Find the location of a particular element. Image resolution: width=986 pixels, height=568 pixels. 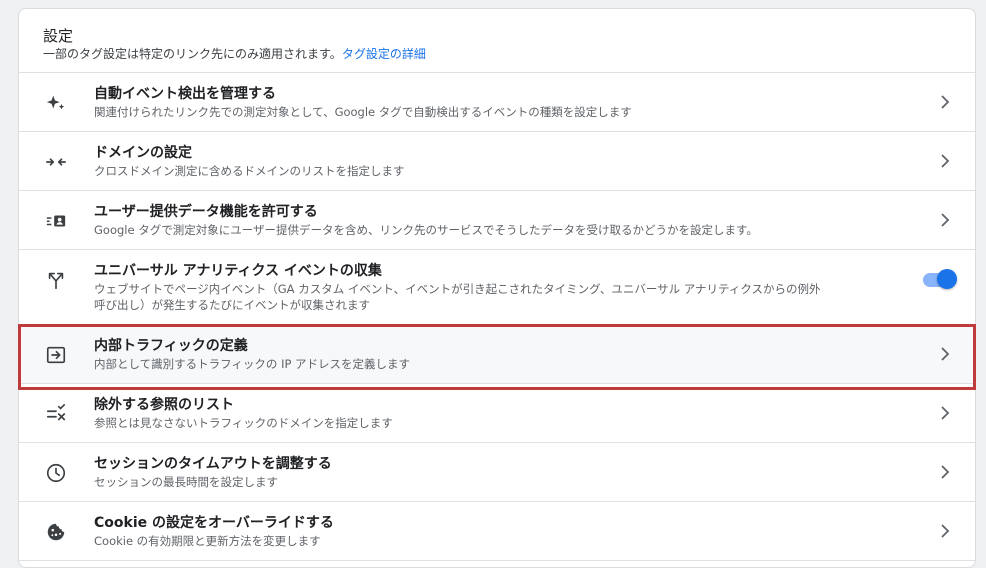

settings-header: 設定 一部のタグ設定は特定のリンク先にのみ適用されます。タグ設定の詳細 is located at coordinates (497, 41).